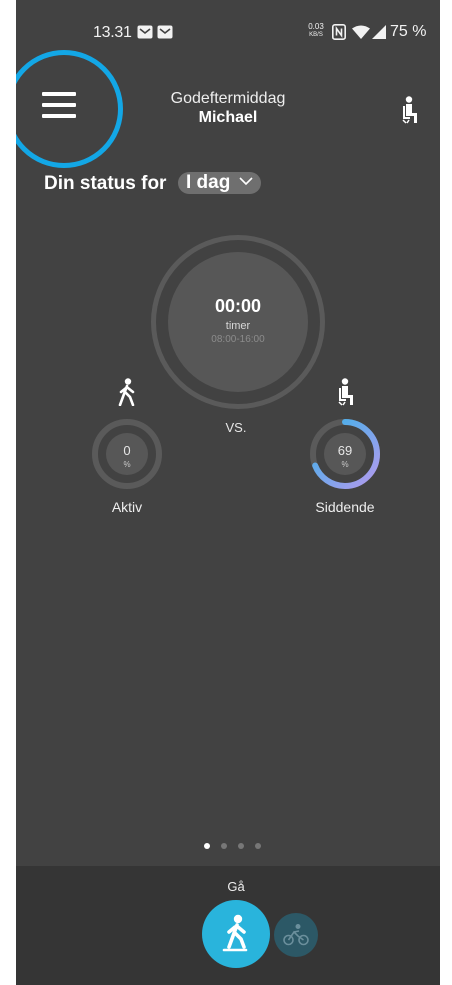 The image size is (452, 985). Describe the element at coordinates (228, 98) in the screenshot. I see `greeting-text: Godeftermiddag` at that location.